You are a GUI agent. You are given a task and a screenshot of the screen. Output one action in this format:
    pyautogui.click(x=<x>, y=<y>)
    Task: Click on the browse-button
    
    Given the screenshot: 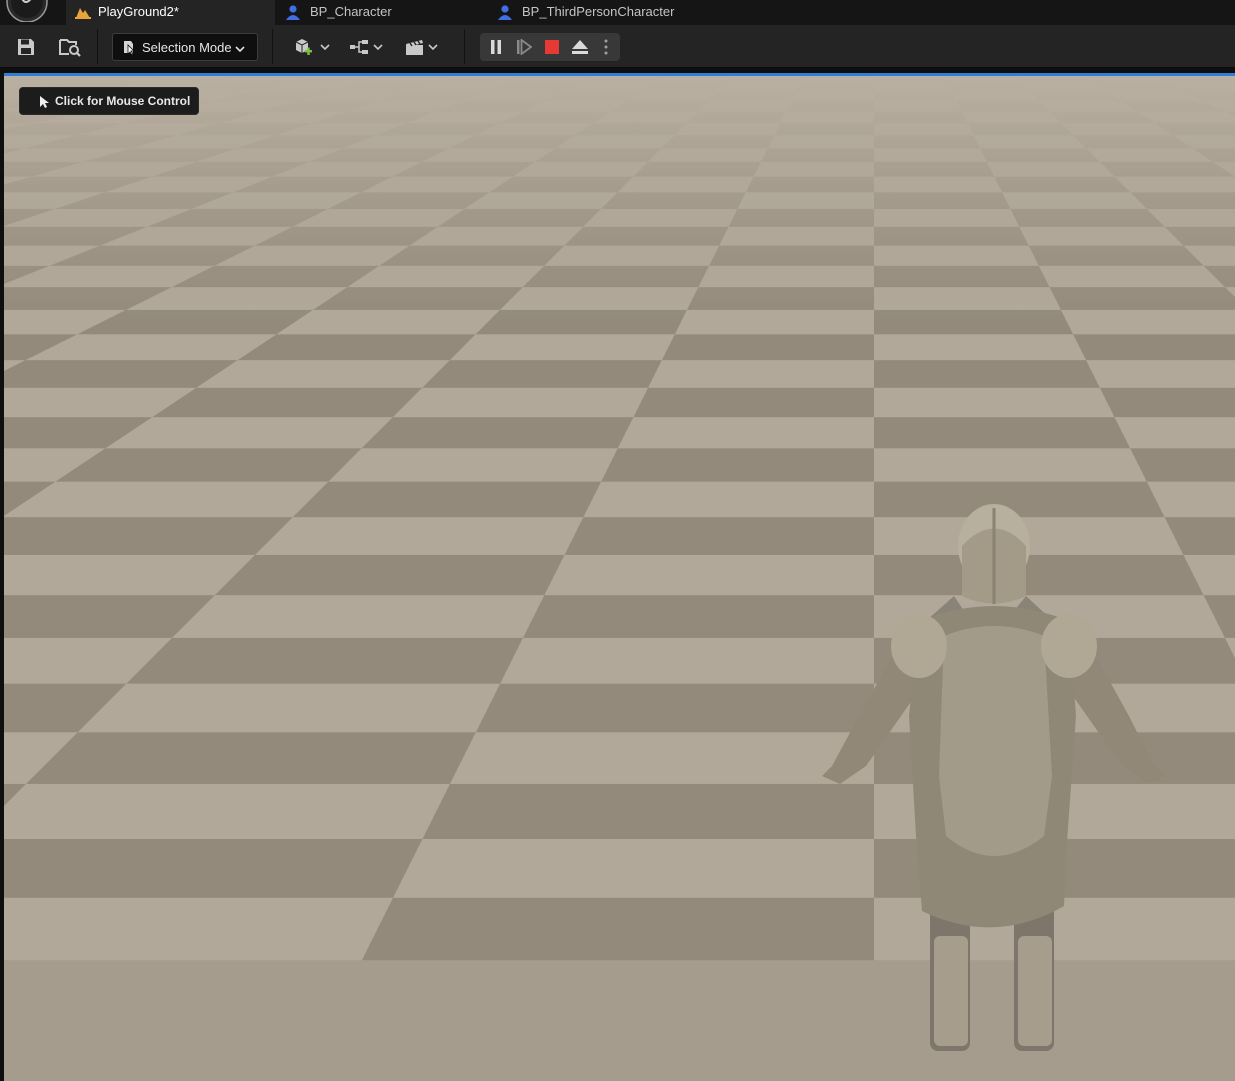 What is the action you would take?
    pyautogui.click(x=70, y=47)
    